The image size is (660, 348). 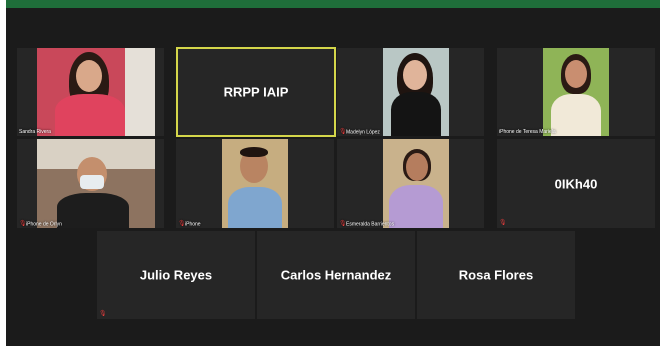 What do you see at coordinates (333, 4) in the screenshot?
I see `window-top-bar` at bounding box center [333, 4].